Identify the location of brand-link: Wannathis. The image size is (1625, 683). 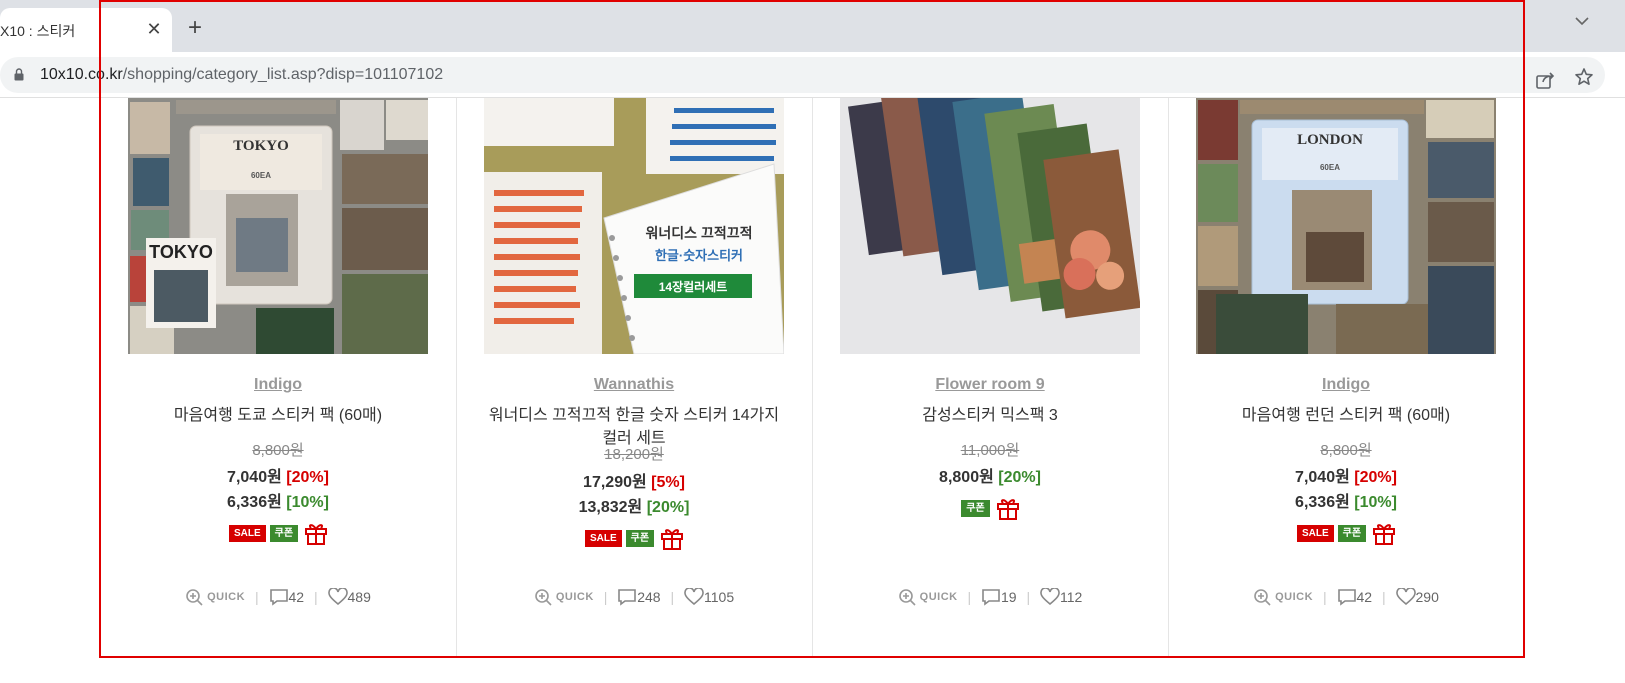
(634, 385).